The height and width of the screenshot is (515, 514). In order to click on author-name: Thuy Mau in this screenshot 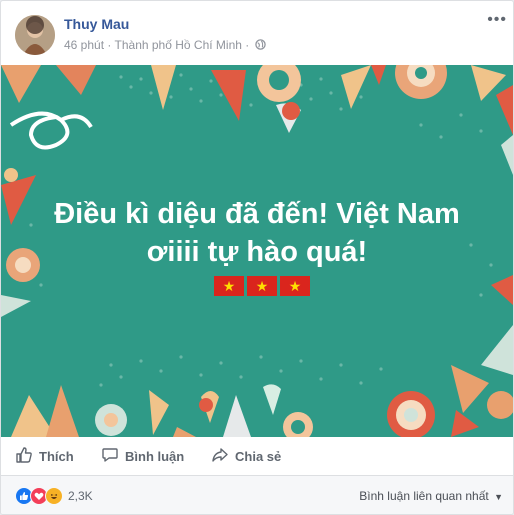, I will do `click(96, 24)`.